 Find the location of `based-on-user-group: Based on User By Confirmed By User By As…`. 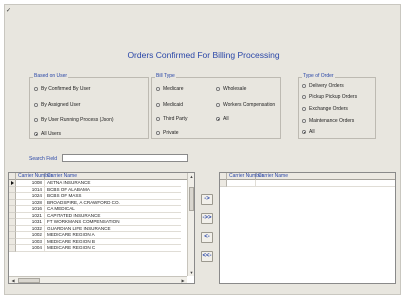

based-on-user-group: Based on User By Confirmed By User By As… is located at coordinates (89, 106).